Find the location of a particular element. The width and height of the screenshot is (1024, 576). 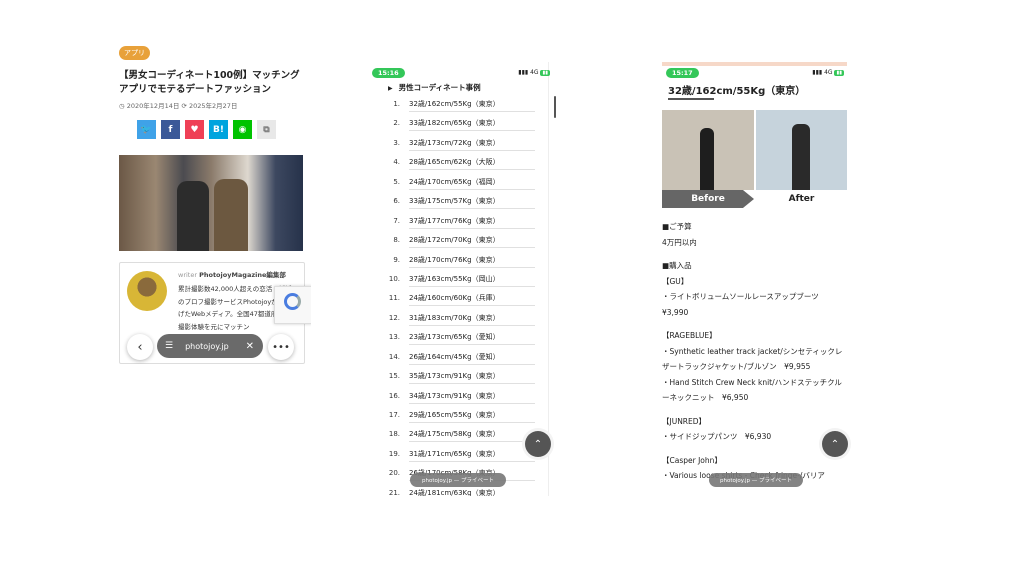

list-item-link: 32歳/173cm/72Kg（東京） is located at coordinates (472, 144).